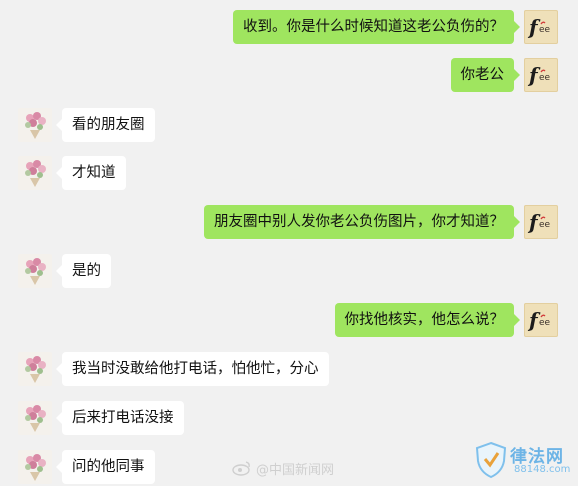 The height and width of the screenshot is (486, 578). I want to click on weibo-watermark: @中国新闻网, so click(283, 468).